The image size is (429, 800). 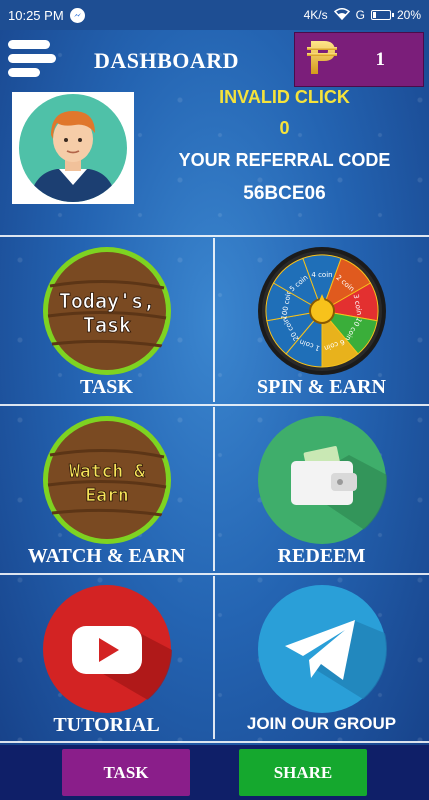 I want to click on wifi-icon, so click(x=341, y=15).